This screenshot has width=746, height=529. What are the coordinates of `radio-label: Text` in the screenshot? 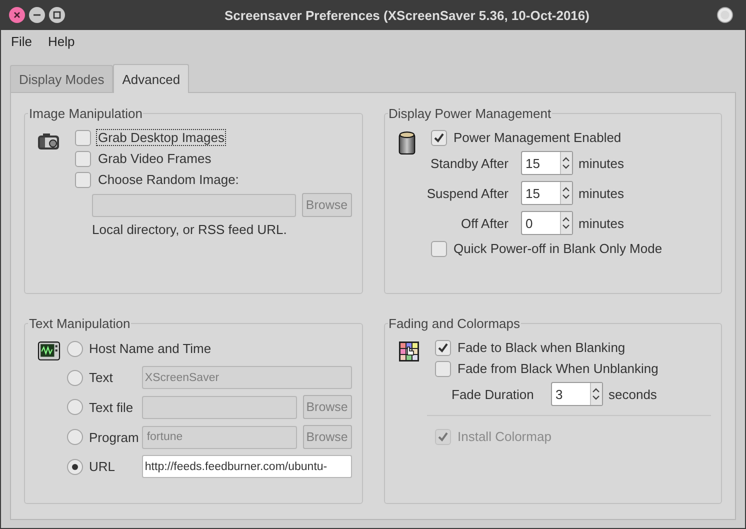 It's located at (114, 377).